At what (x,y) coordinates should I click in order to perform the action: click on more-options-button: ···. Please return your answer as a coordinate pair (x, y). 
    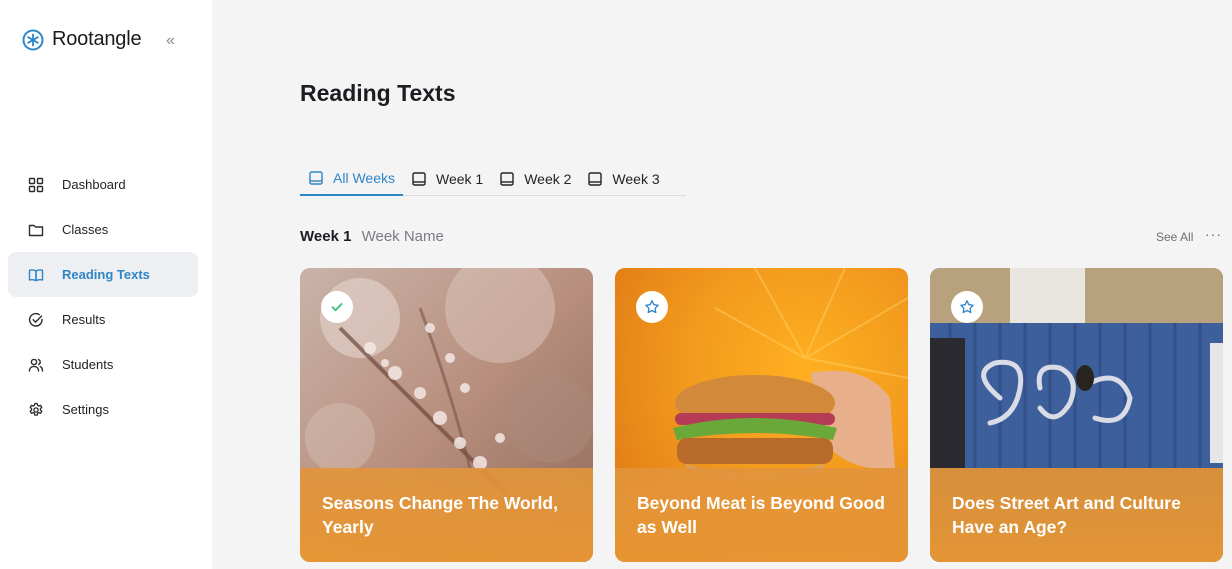
    Looking at the image, I should click on (1213, 234).